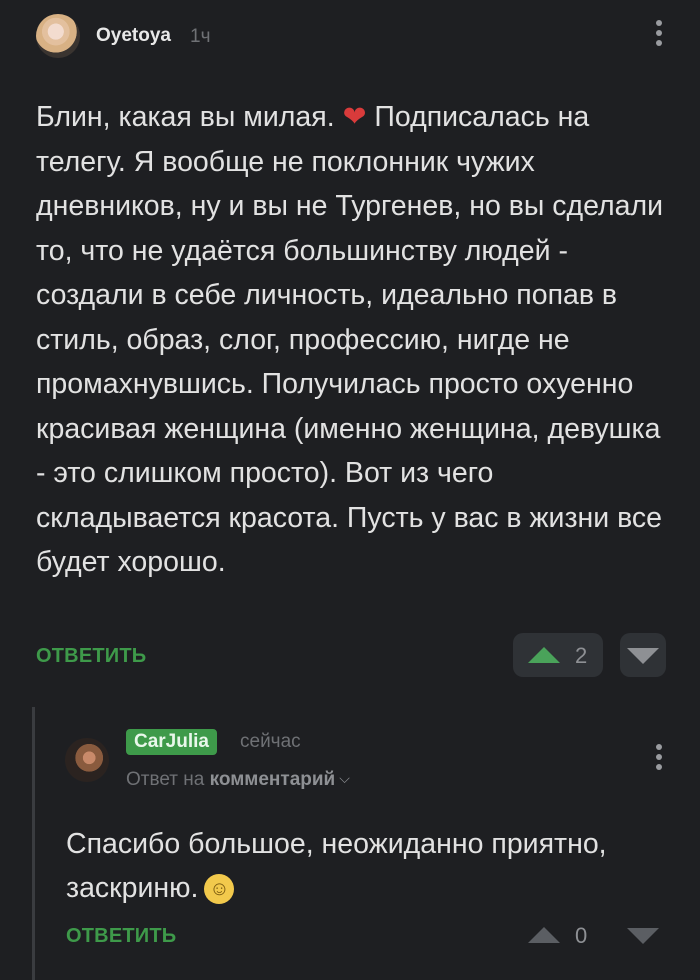 This screenshot has width=700, height=980. What do you see at coordinates (171, 742) in the screenshot?
I see `username-badge: CarJulia` at bounding box center [171, 742].